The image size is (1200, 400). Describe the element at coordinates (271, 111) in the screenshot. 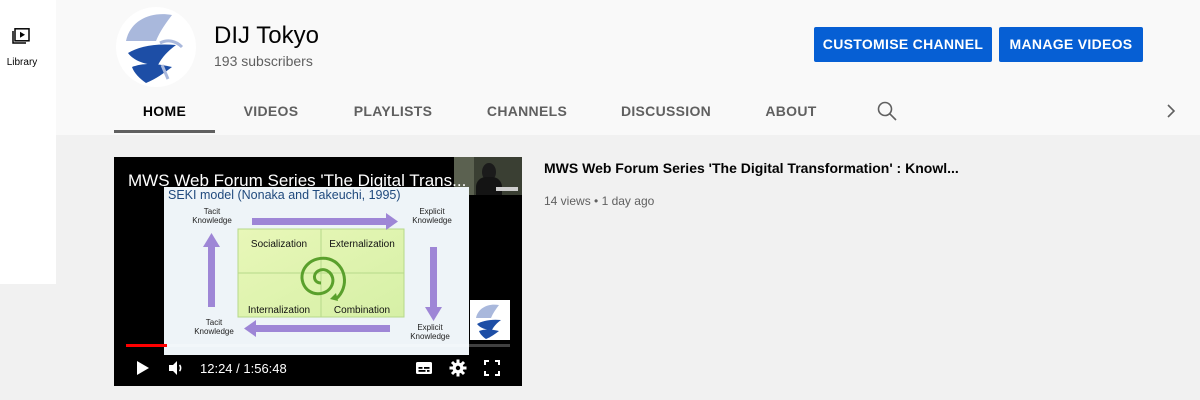

I see `tab-videos: VIDEOS` at that location.